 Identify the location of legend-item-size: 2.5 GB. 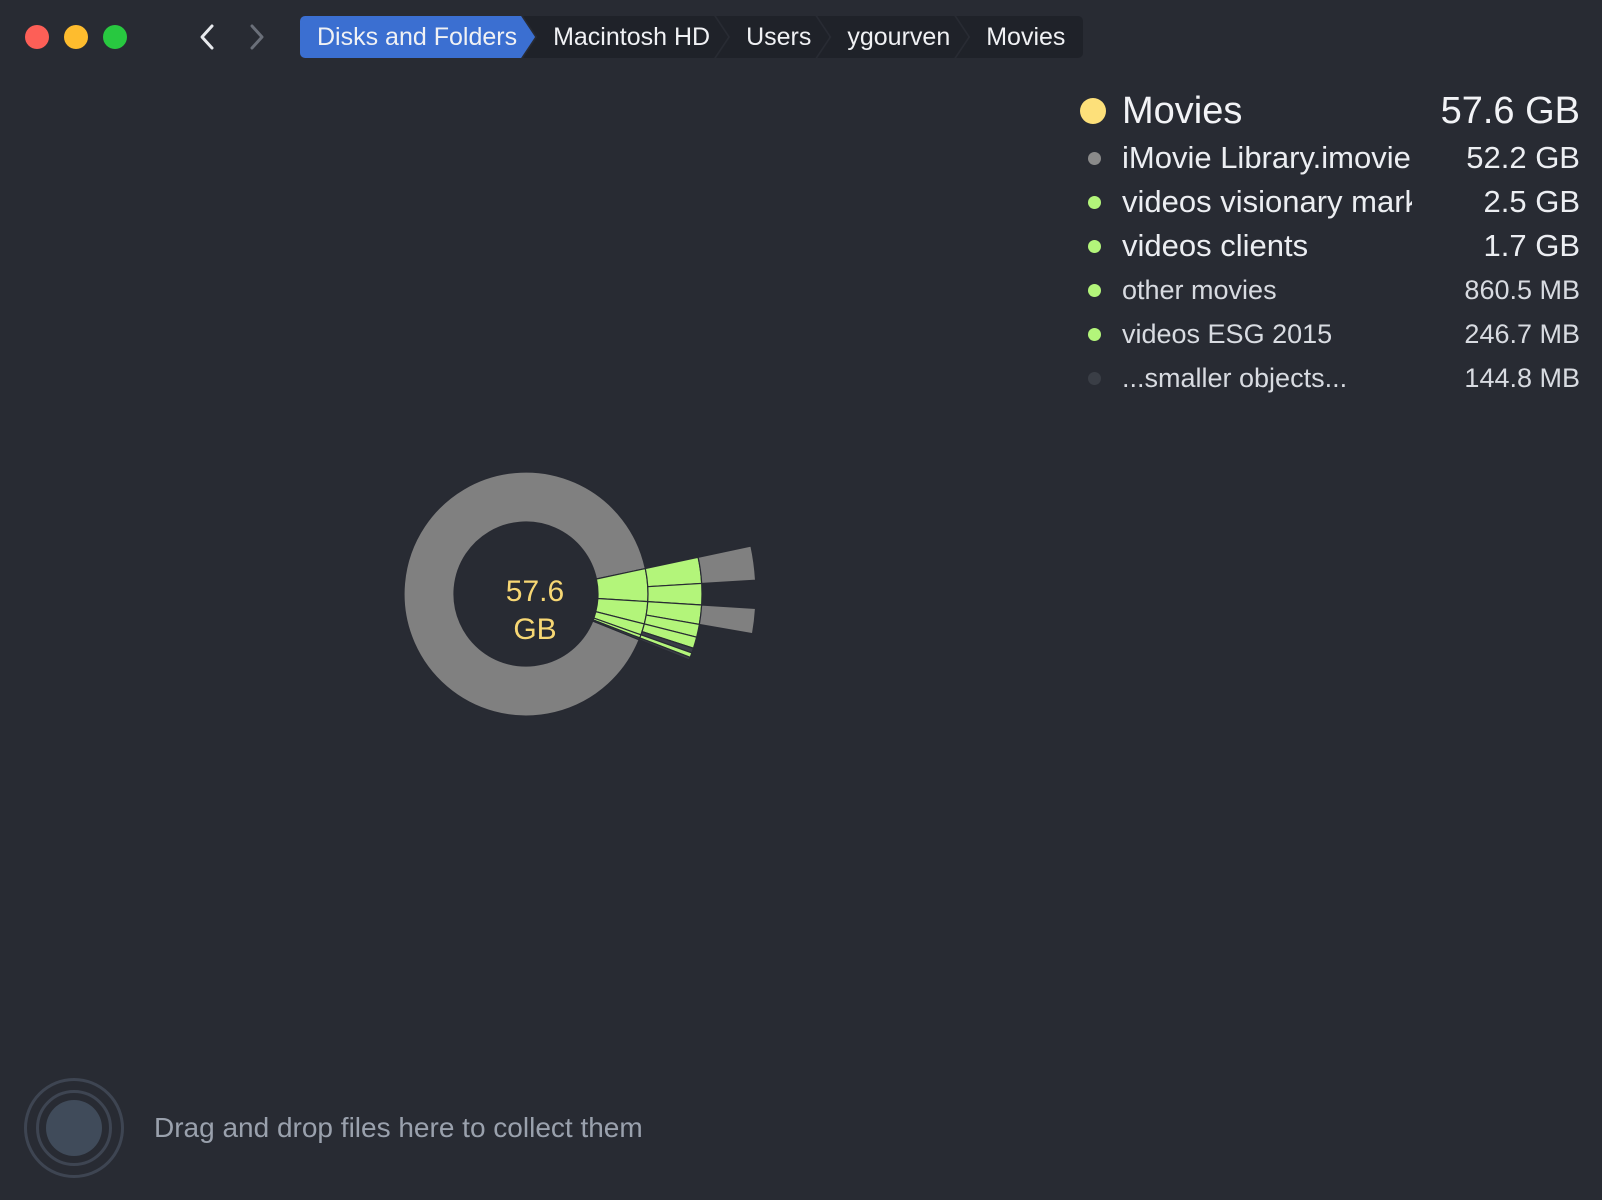
(1532, 201).